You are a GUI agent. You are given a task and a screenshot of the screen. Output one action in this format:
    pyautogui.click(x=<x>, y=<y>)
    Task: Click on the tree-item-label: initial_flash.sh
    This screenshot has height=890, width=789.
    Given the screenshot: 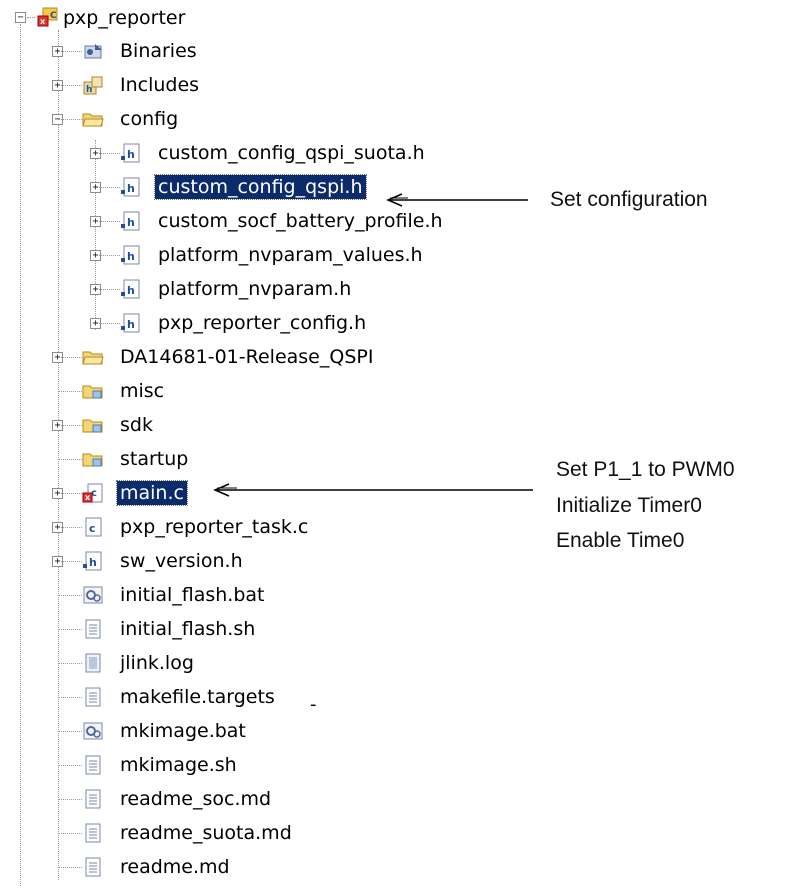 What is the action you would take?
    pyautogui.click(x=187, y=629)
    